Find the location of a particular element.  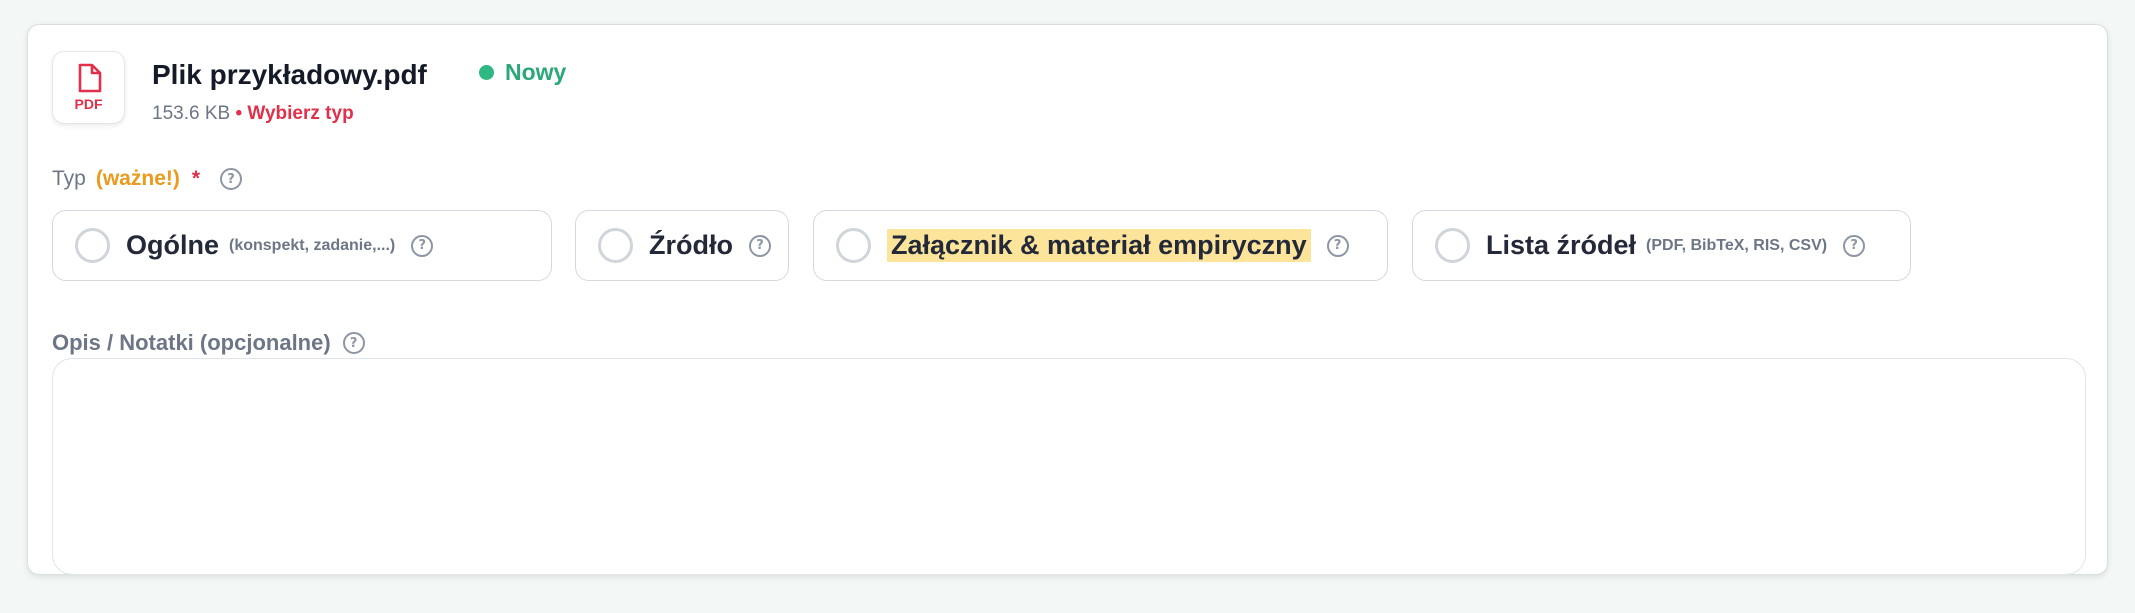

type-field-label: Typ (ważne!) * ? is located at coordinates (147, 179).